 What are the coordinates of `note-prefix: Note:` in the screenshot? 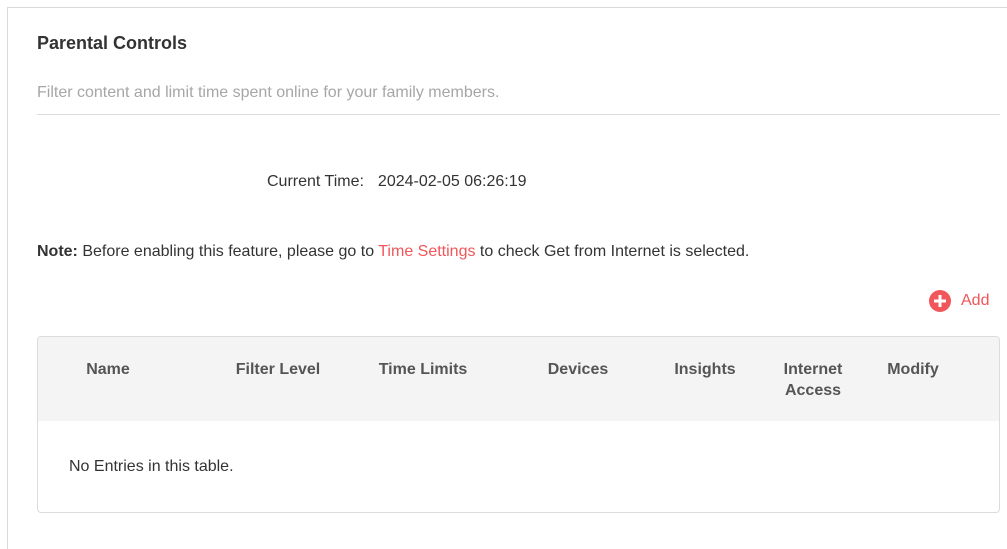 It's located at (57, 251).